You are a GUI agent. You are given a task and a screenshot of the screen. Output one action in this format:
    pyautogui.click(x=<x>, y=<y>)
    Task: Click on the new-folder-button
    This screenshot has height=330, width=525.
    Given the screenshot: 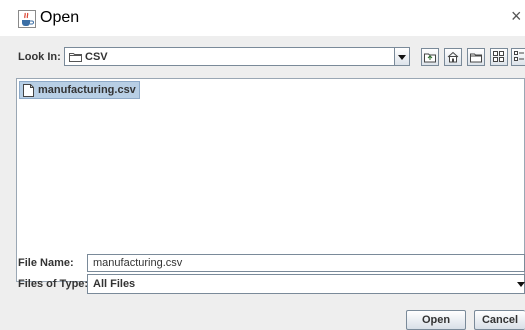 What is the action you would take?
    pyautogui.click(x=476, y=57)
    